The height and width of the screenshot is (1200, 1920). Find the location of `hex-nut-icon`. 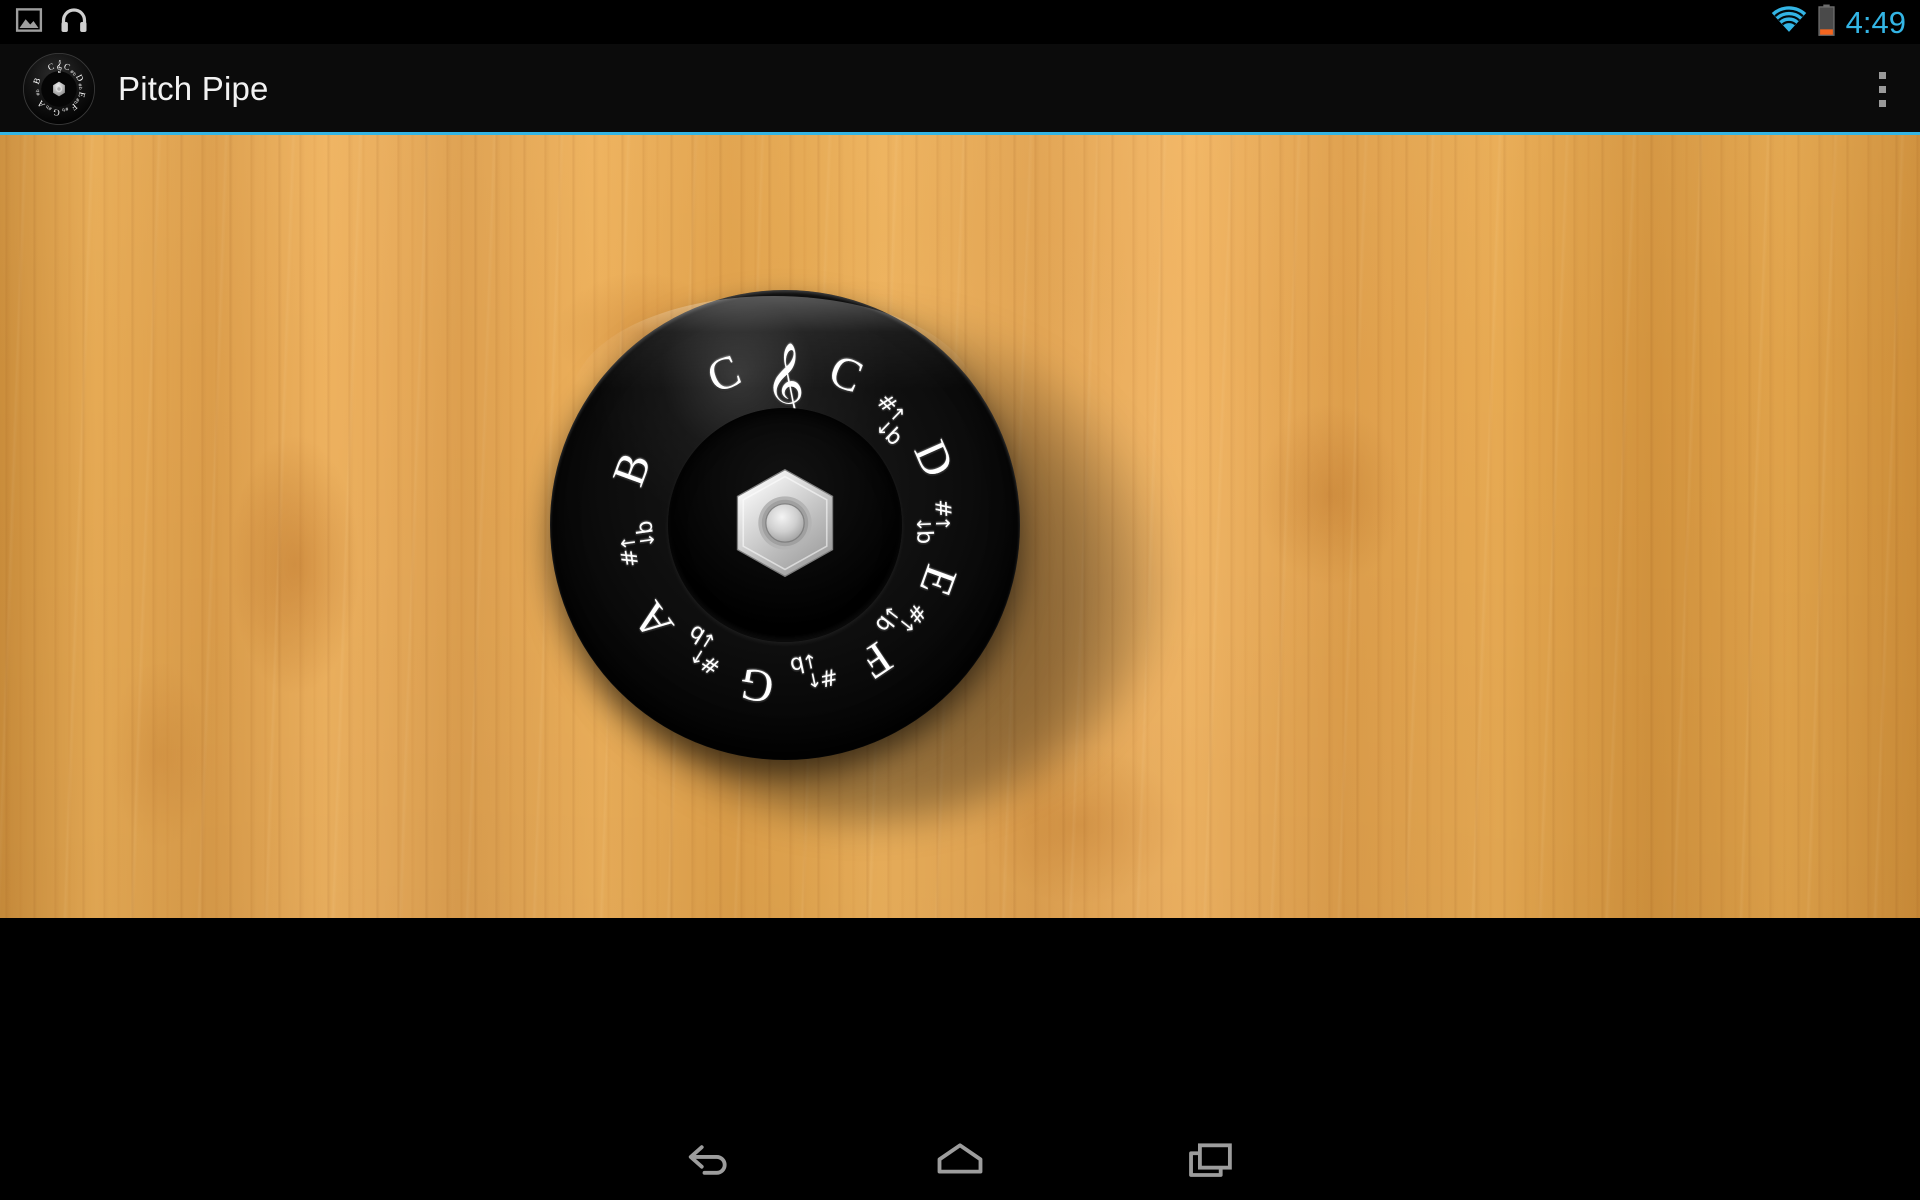

hex-nut-icon is located at coordinates (785, 523).